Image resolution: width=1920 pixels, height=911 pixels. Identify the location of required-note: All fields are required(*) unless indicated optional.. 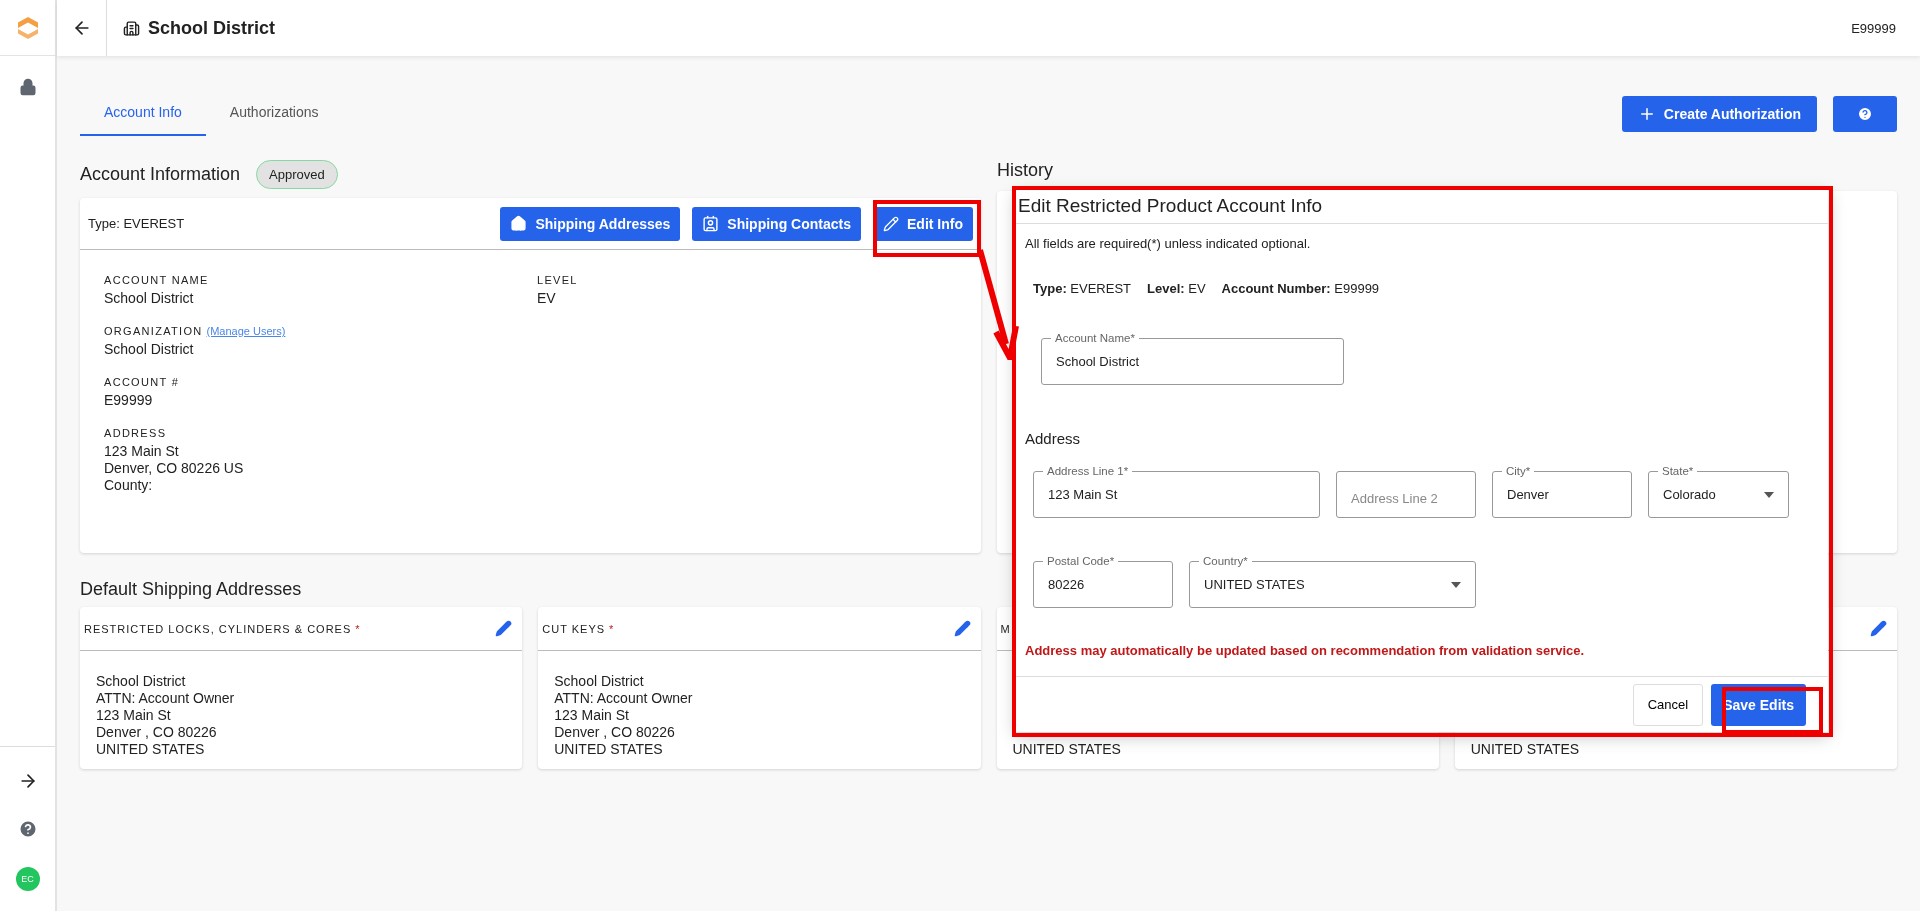
(1168, 243).